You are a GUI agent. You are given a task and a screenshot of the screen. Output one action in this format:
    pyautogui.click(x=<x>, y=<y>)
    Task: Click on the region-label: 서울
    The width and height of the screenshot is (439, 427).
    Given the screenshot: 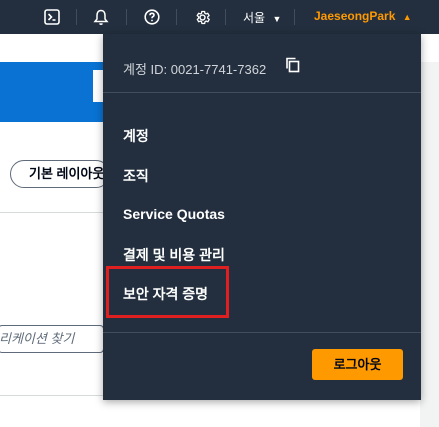 What is the action you would take?
    pyautogui.click(x=254, y=18)
    